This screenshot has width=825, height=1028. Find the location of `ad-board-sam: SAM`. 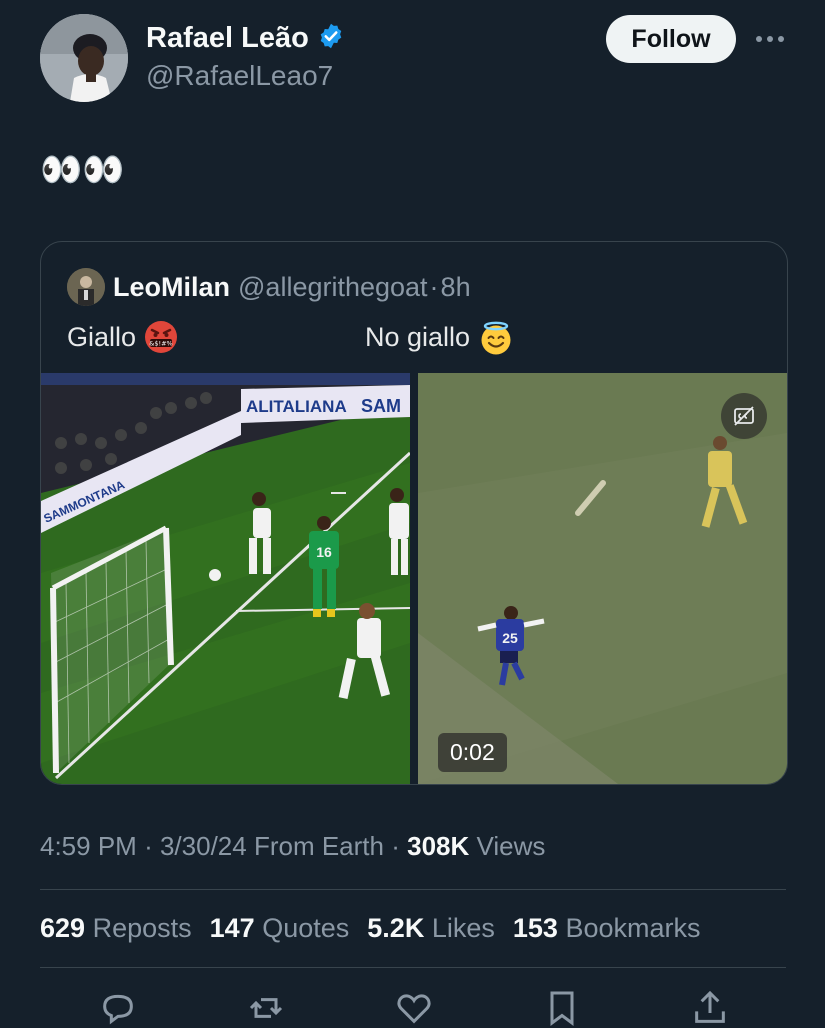

ad-board-sam: SAM is located at coordinates (381, 406).